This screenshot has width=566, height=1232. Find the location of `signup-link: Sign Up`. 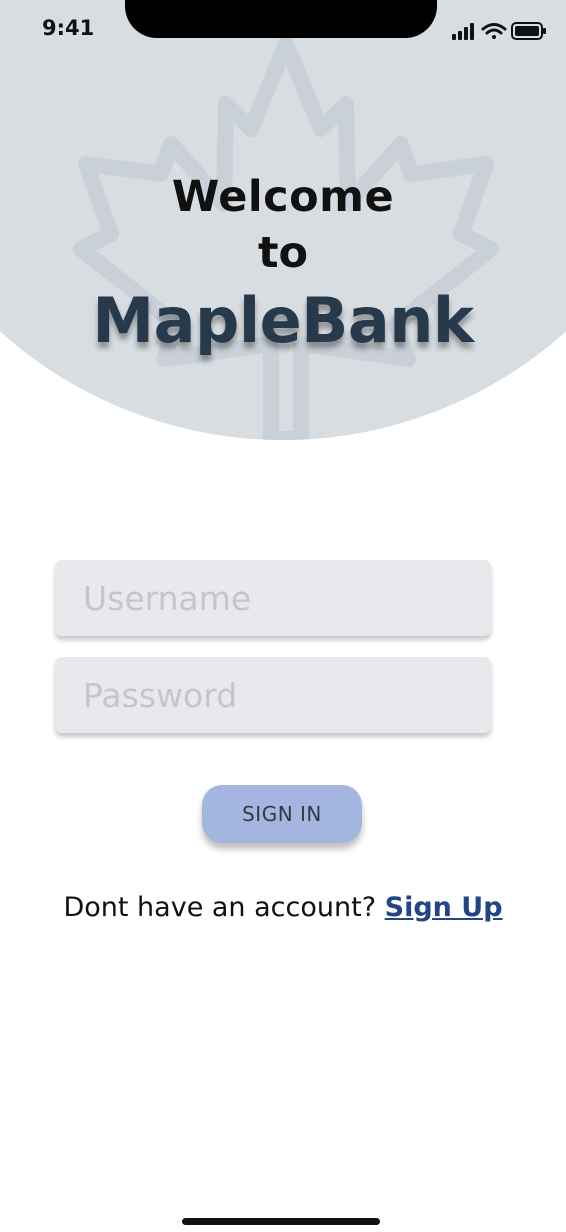

signup-link: Sign Up is located at coordinates (444, 907).